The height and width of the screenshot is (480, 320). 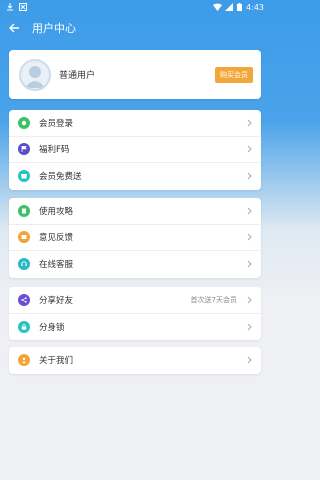 I want to click on menu-item-clone-lock: 分身锁, so click(x=135, y=327).